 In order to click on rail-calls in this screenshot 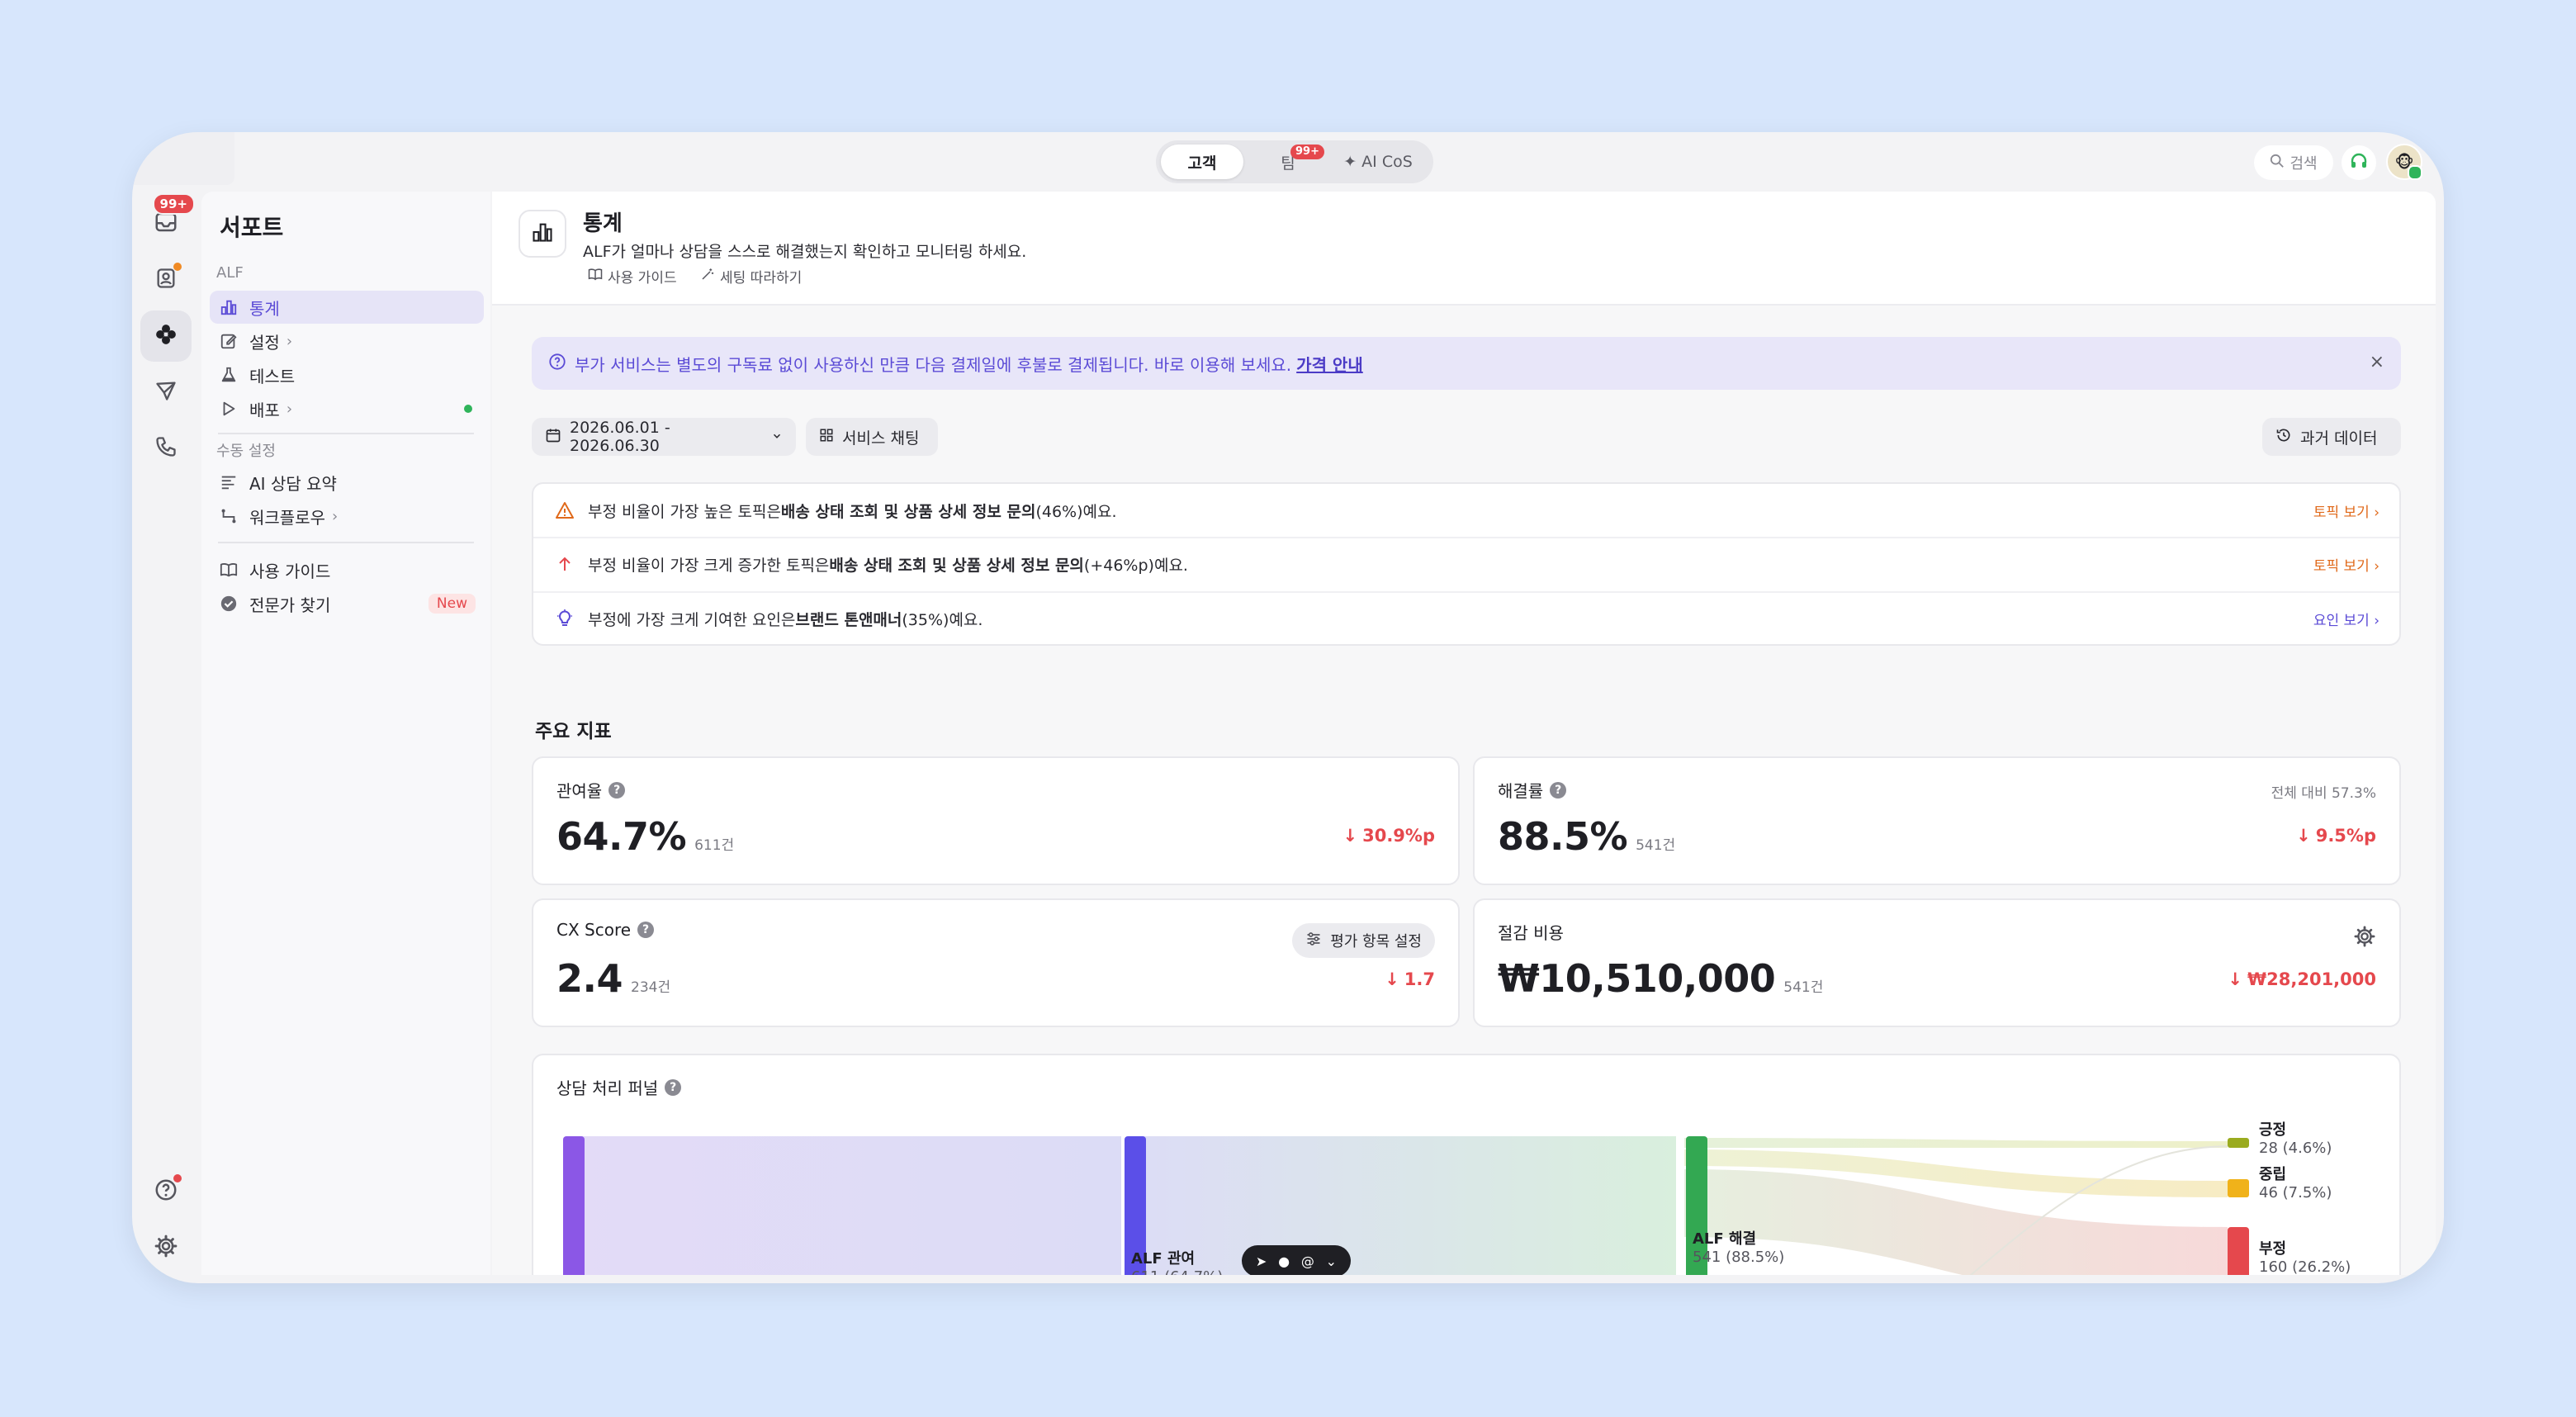, I will do `click(166, 449)`.